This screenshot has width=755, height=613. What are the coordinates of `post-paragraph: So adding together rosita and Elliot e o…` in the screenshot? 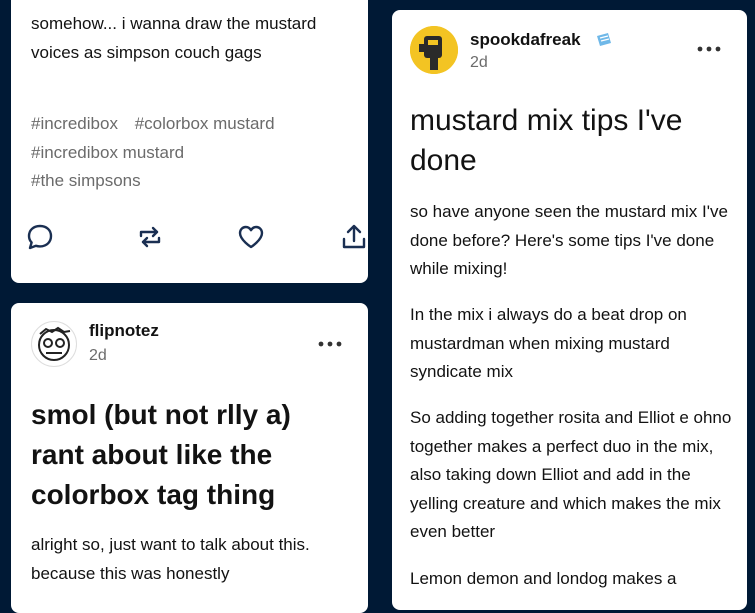 It's located at (571, 474).